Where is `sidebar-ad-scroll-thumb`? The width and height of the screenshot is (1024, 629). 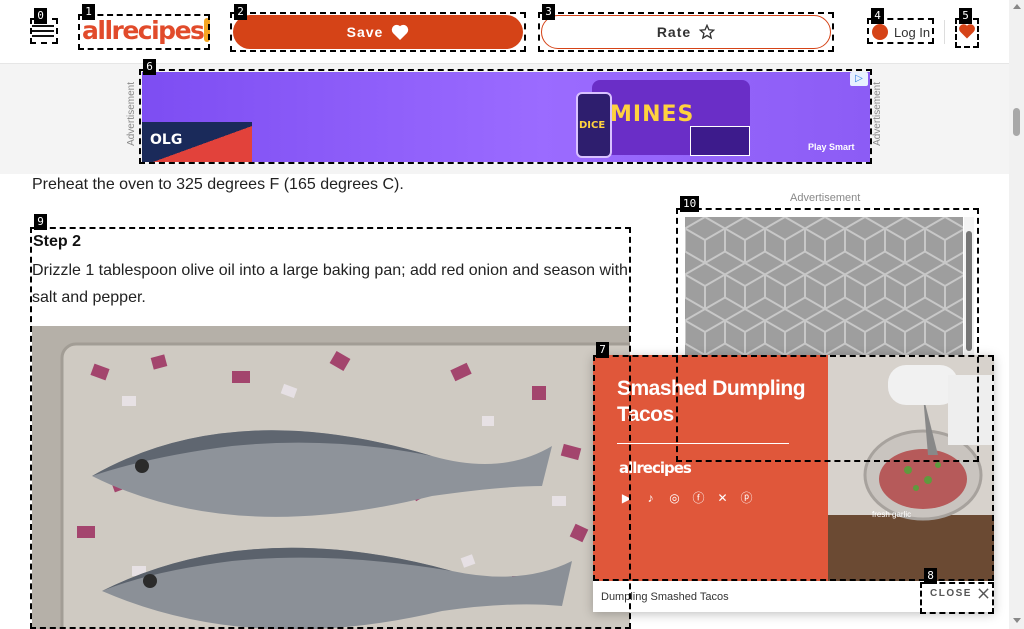
sidebar-ad-scroll-thumb is located at coordinates (969, 291).